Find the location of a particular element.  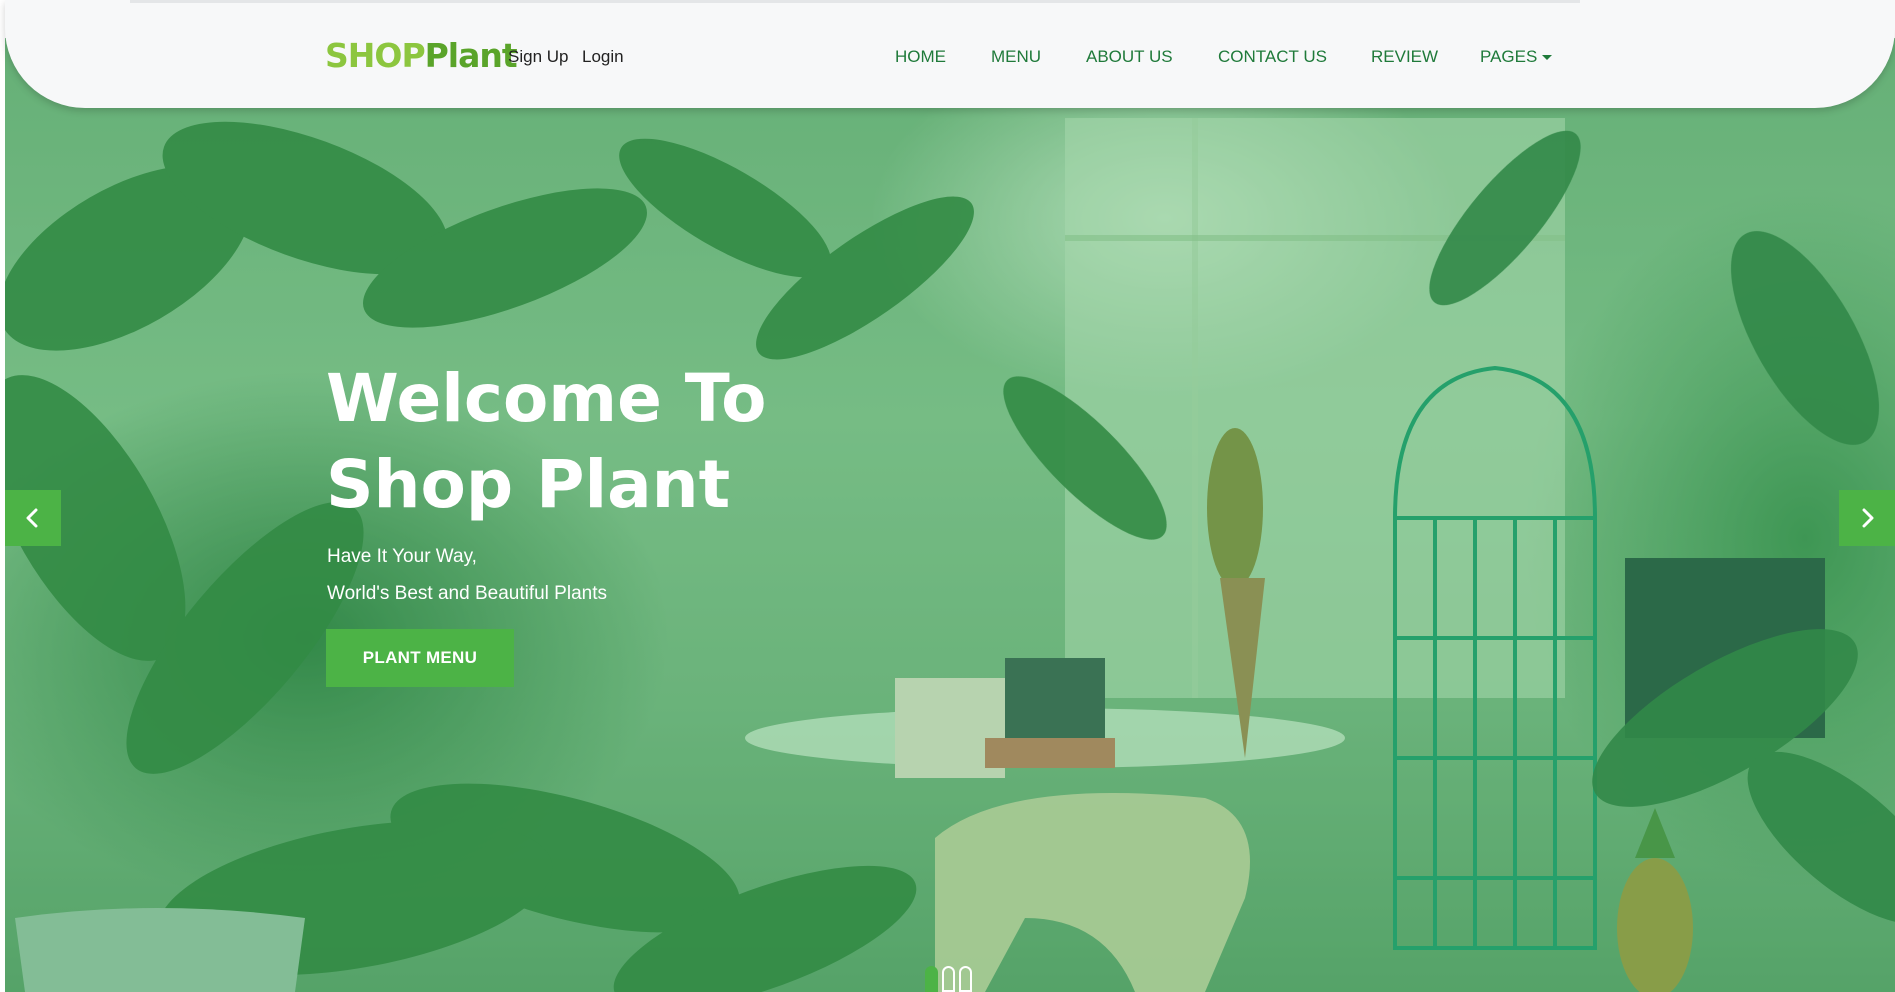

carousel-indicators is located at coordinates (948, 979).